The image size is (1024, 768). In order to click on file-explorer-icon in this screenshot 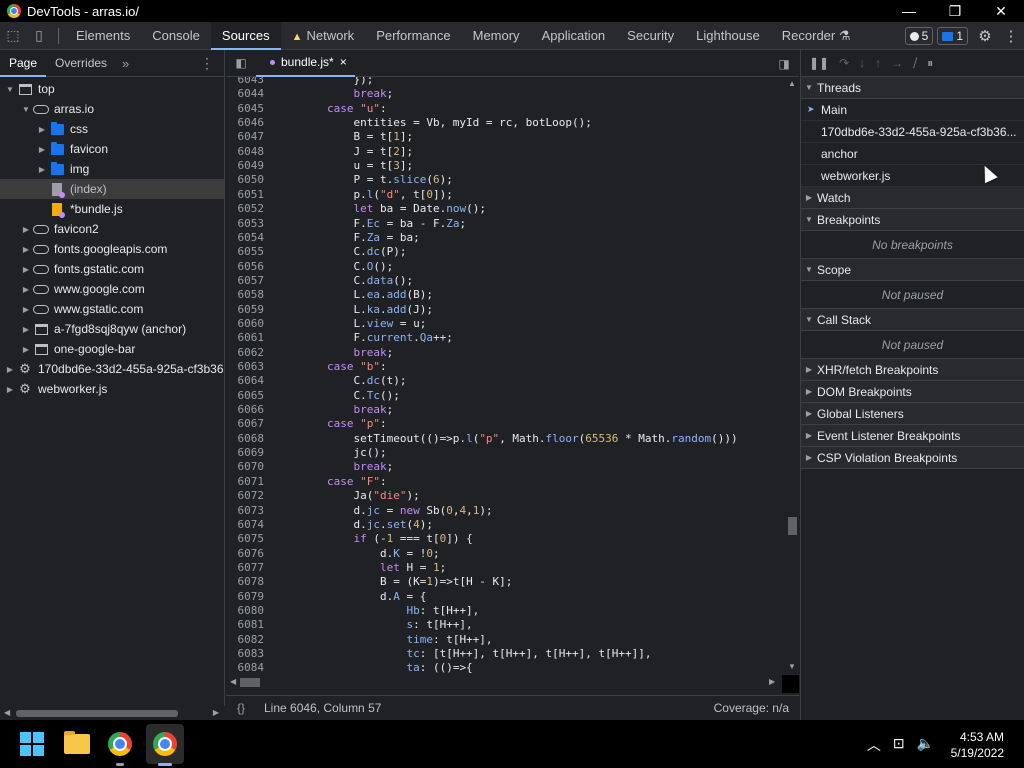, I will do `click(77, 742)`.